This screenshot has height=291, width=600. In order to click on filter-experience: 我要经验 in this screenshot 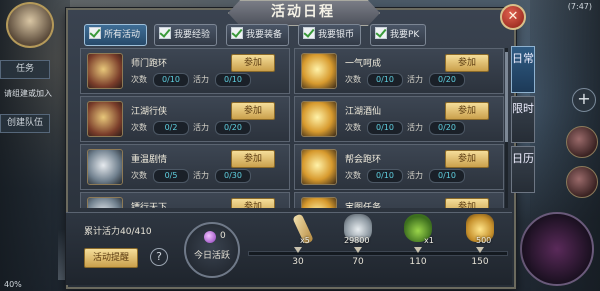, I will do `click(186, 35)`.